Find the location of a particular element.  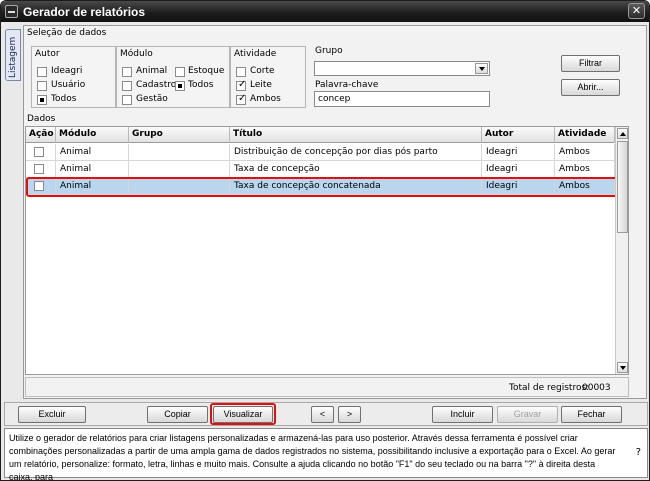

author-group-title: Autor is located at coordinates (47, 54).